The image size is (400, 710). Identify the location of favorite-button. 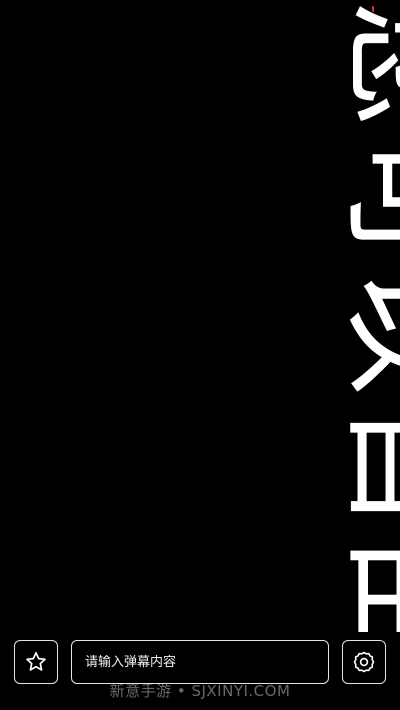
(36, 662).